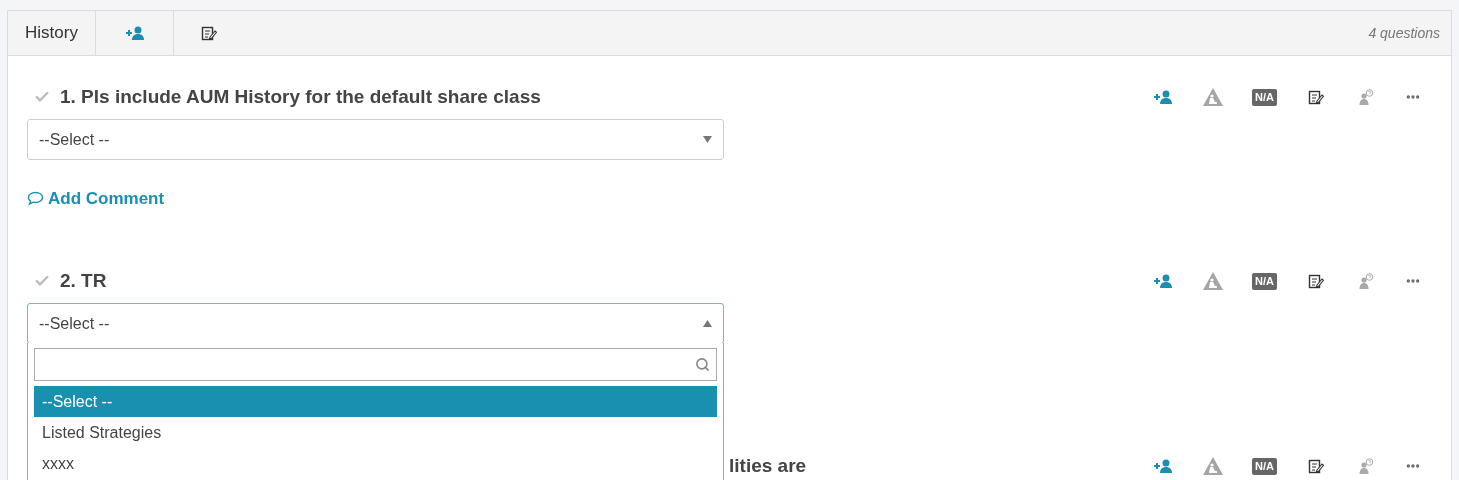  What do you see at coordinates (375, 463) in the screenshot?
I see `dropdown-option: xxxx` at bounding box center [375, 463].